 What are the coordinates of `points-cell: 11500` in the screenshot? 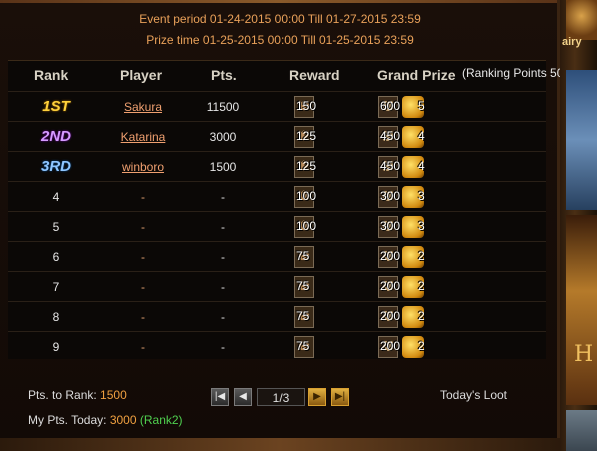 It's located at (223, 107).